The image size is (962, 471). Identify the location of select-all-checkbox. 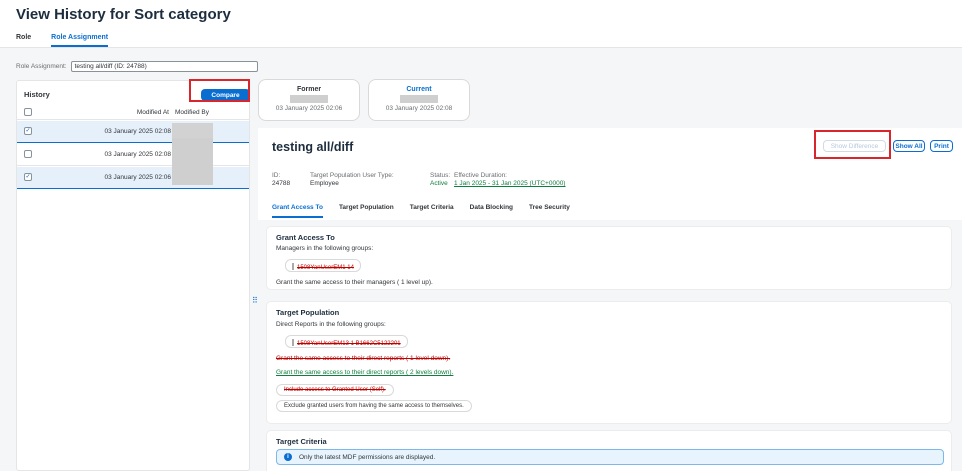
(28, 112).